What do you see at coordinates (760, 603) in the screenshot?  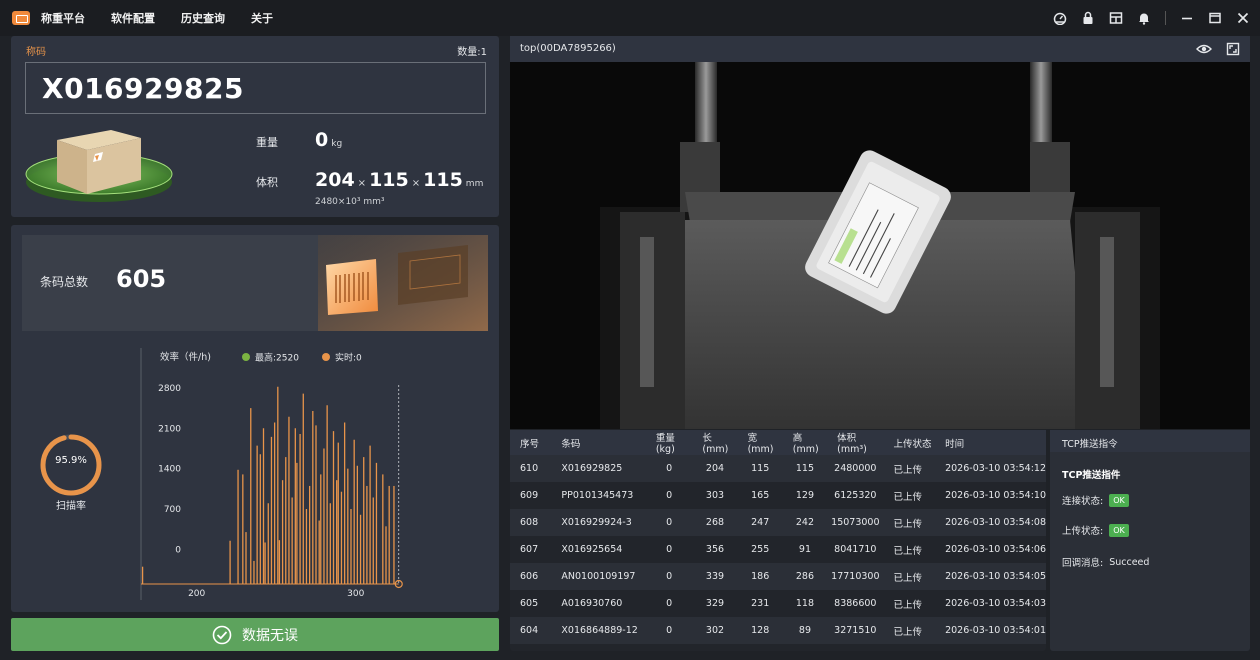 I see `cell-width: 231` at bounding box center [760, 603].